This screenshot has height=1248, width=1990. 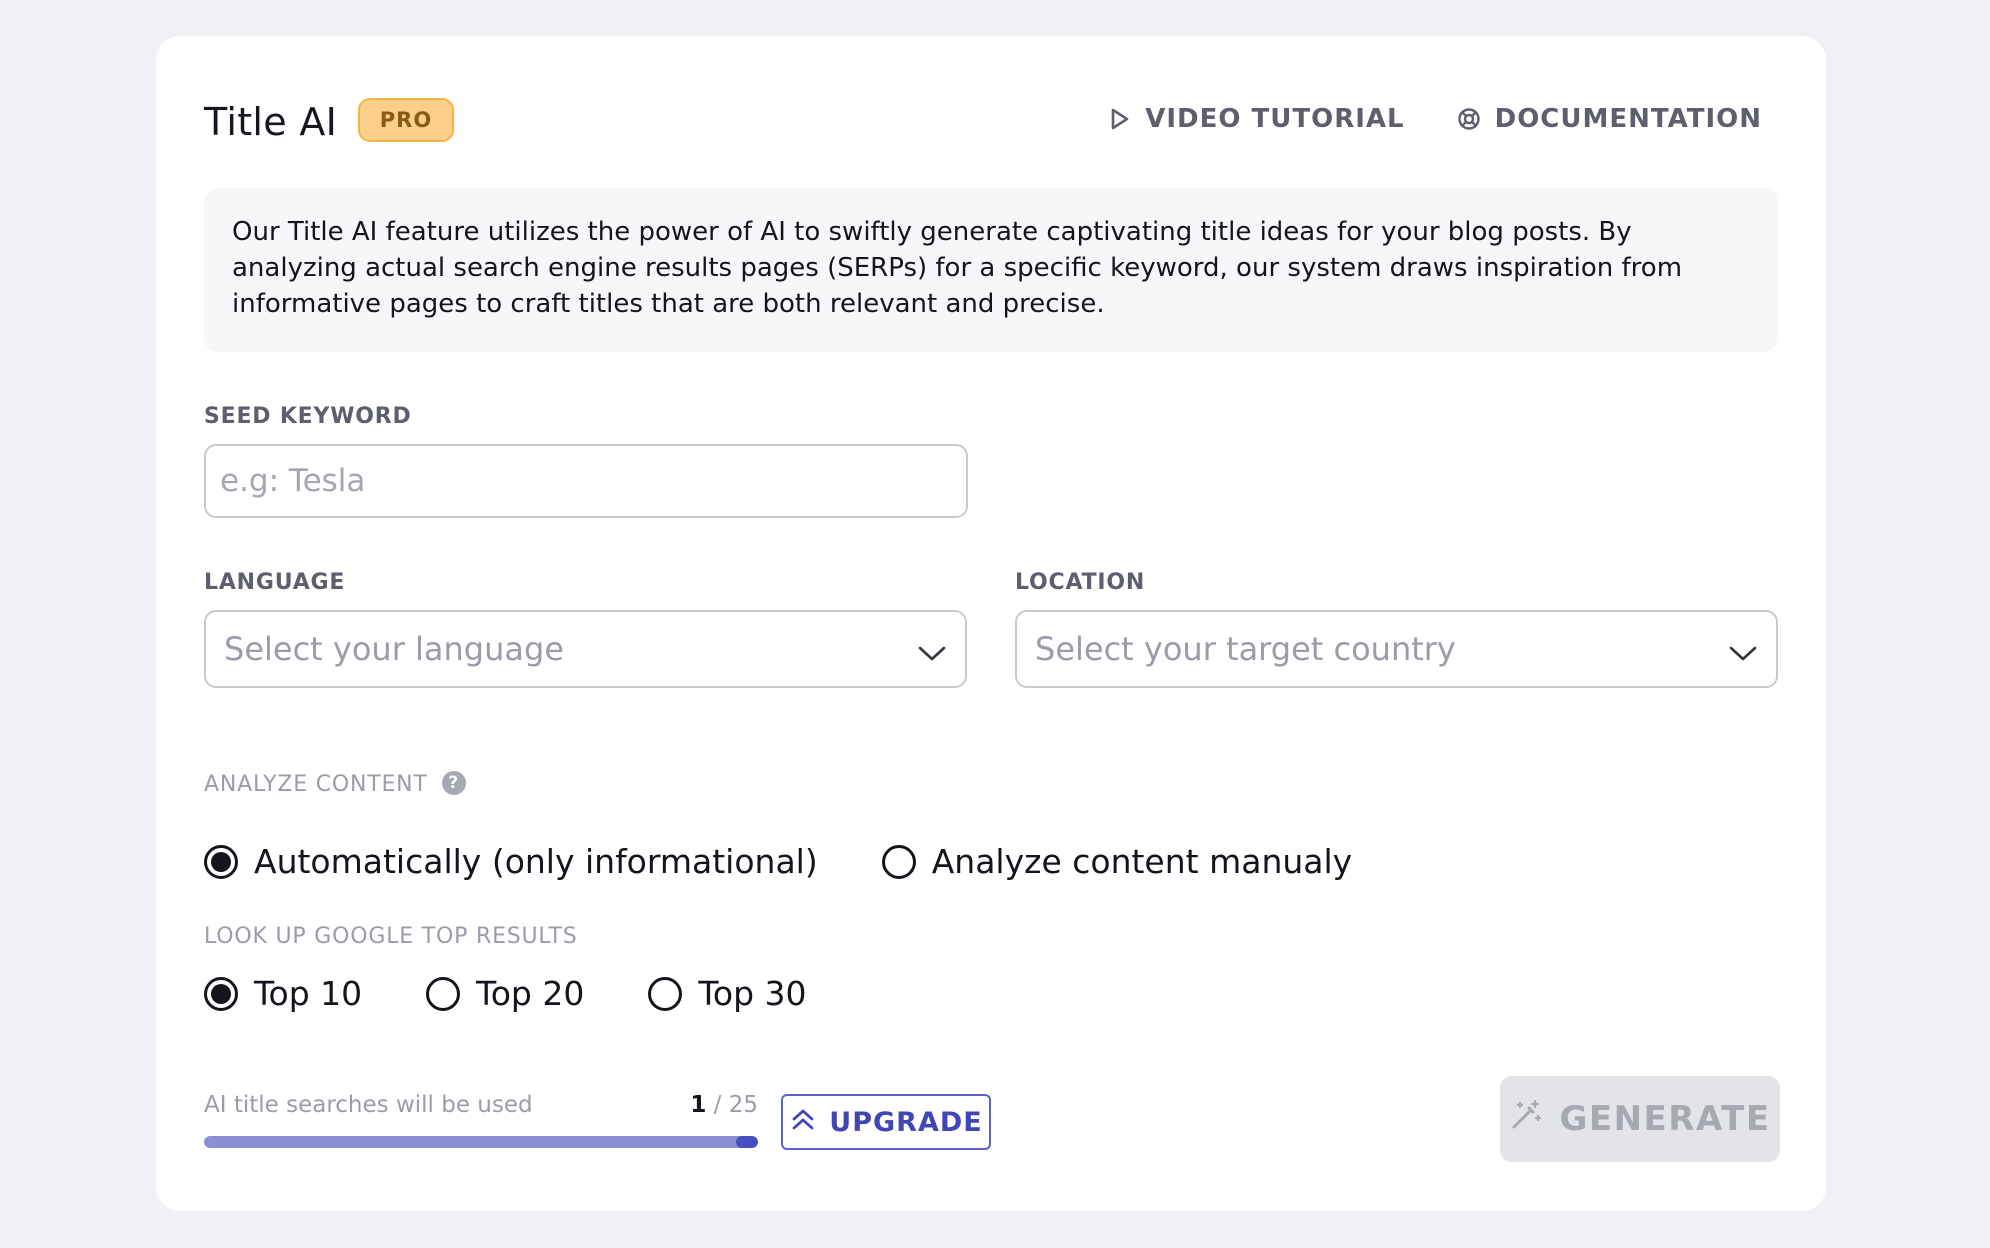 I want to click on usage-used: 1, so click(x=698, y=1105).